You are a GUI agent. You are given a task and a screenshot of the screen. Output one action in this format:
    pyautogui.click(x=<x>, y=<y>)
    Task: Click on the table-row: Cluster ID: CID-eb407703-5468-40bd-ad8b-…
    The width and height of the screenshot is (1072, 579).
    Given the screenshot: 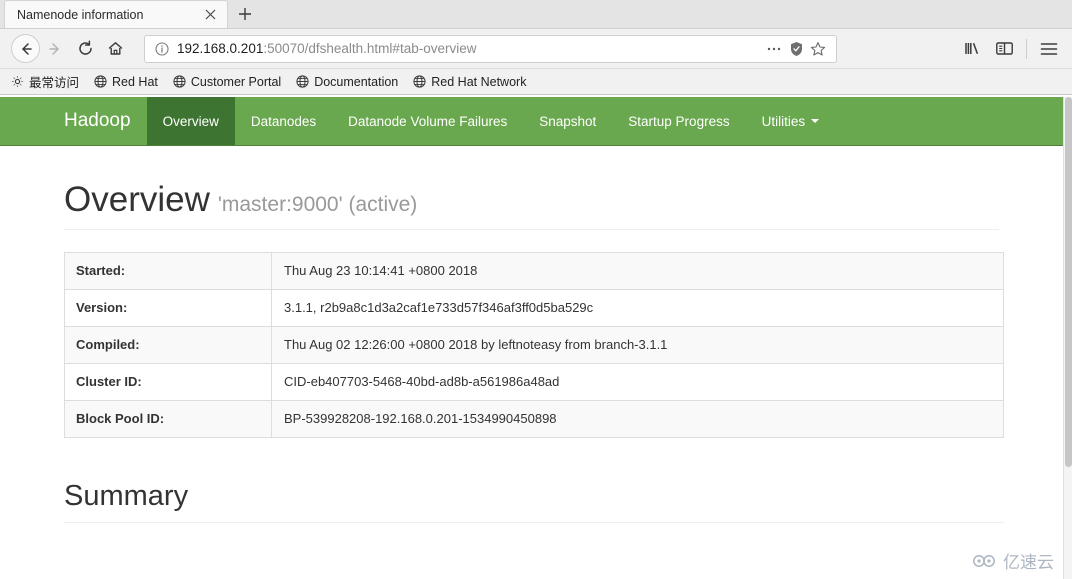 What is the action you would take?
    pyautogui.click(x=534, y=381)
    